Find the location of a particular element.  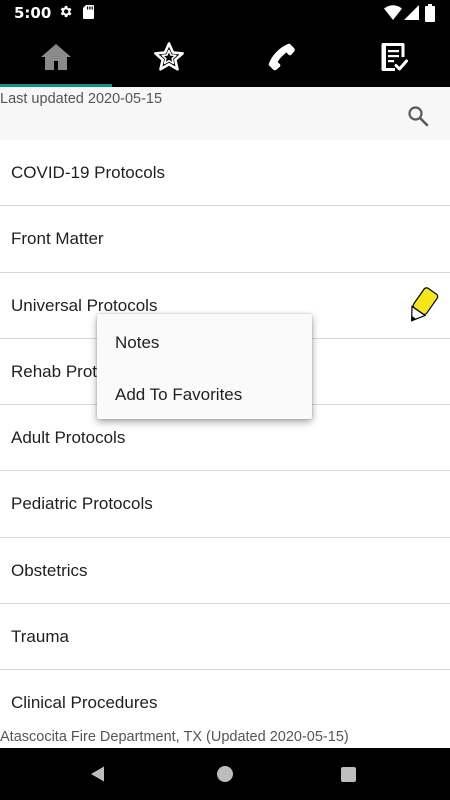

list-item-label: Obstetrics is located at coordinates (49, 570).